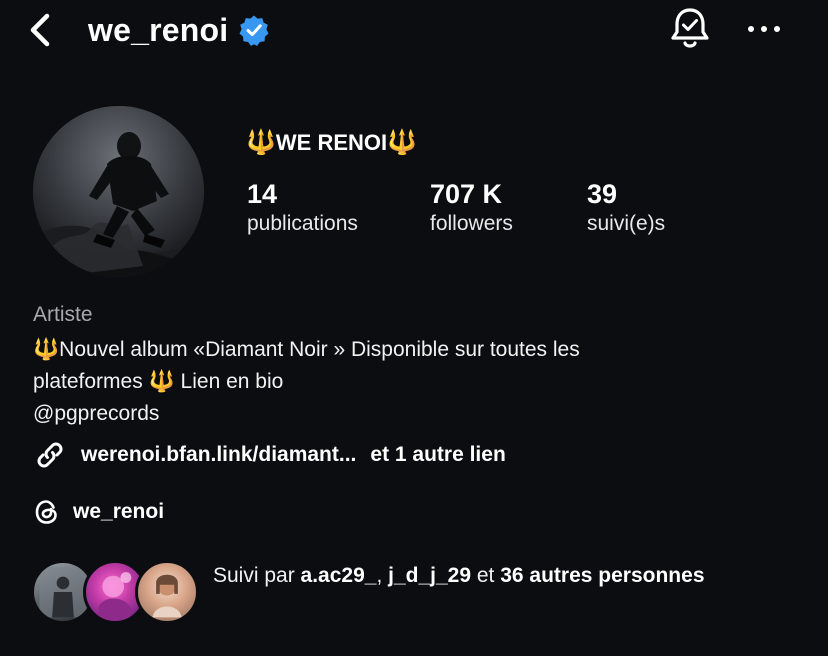 The width and height of the screenshot is (828, 656). I want to click on display-name: 🔱 WE RENOI 🔱, so click(331, 142).